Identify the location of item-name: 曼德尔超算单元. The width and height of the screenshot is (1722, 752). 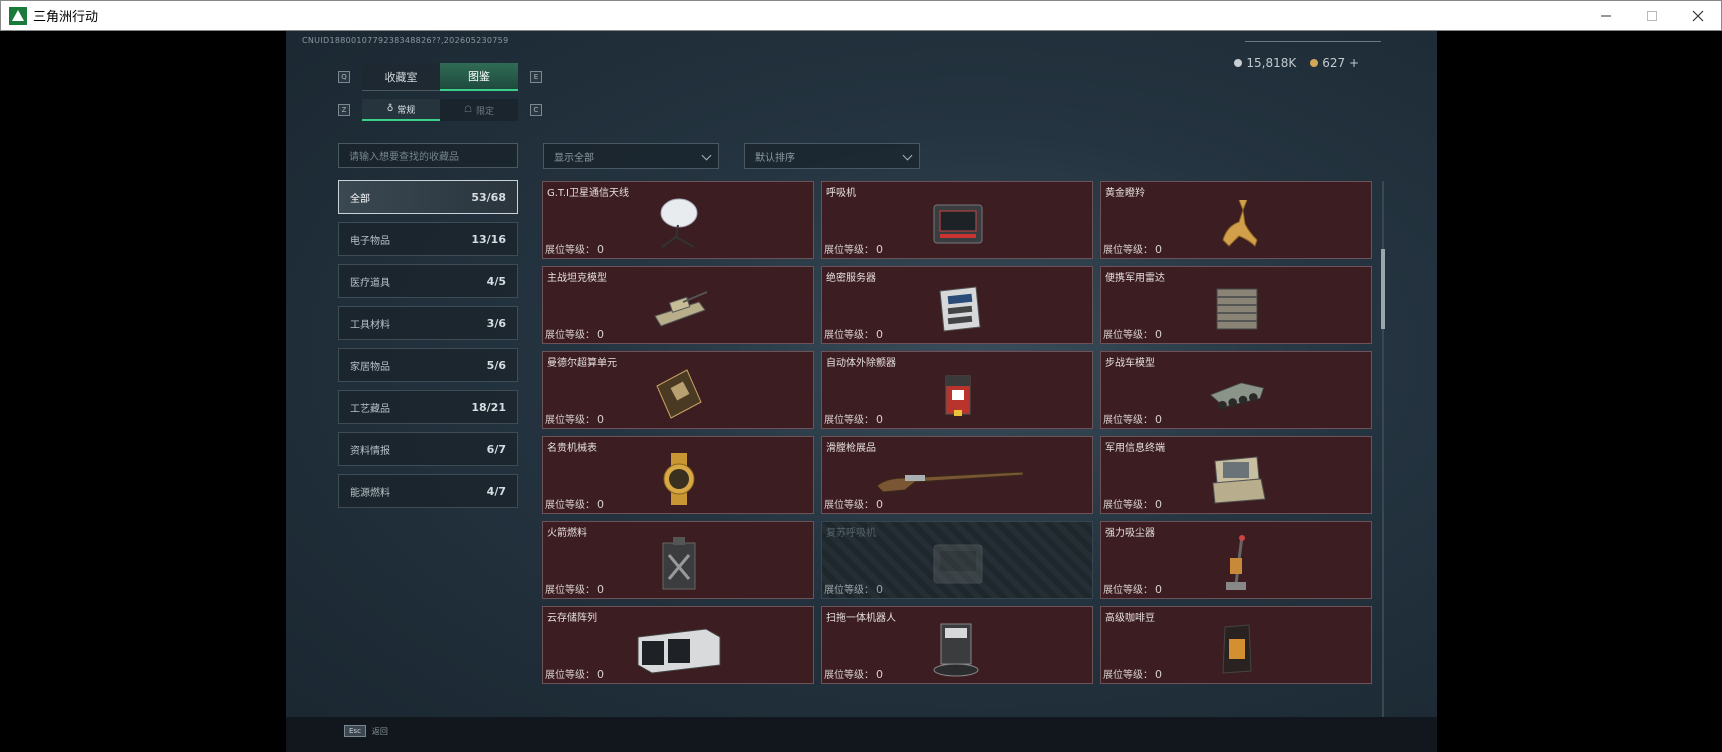
(582, 363).